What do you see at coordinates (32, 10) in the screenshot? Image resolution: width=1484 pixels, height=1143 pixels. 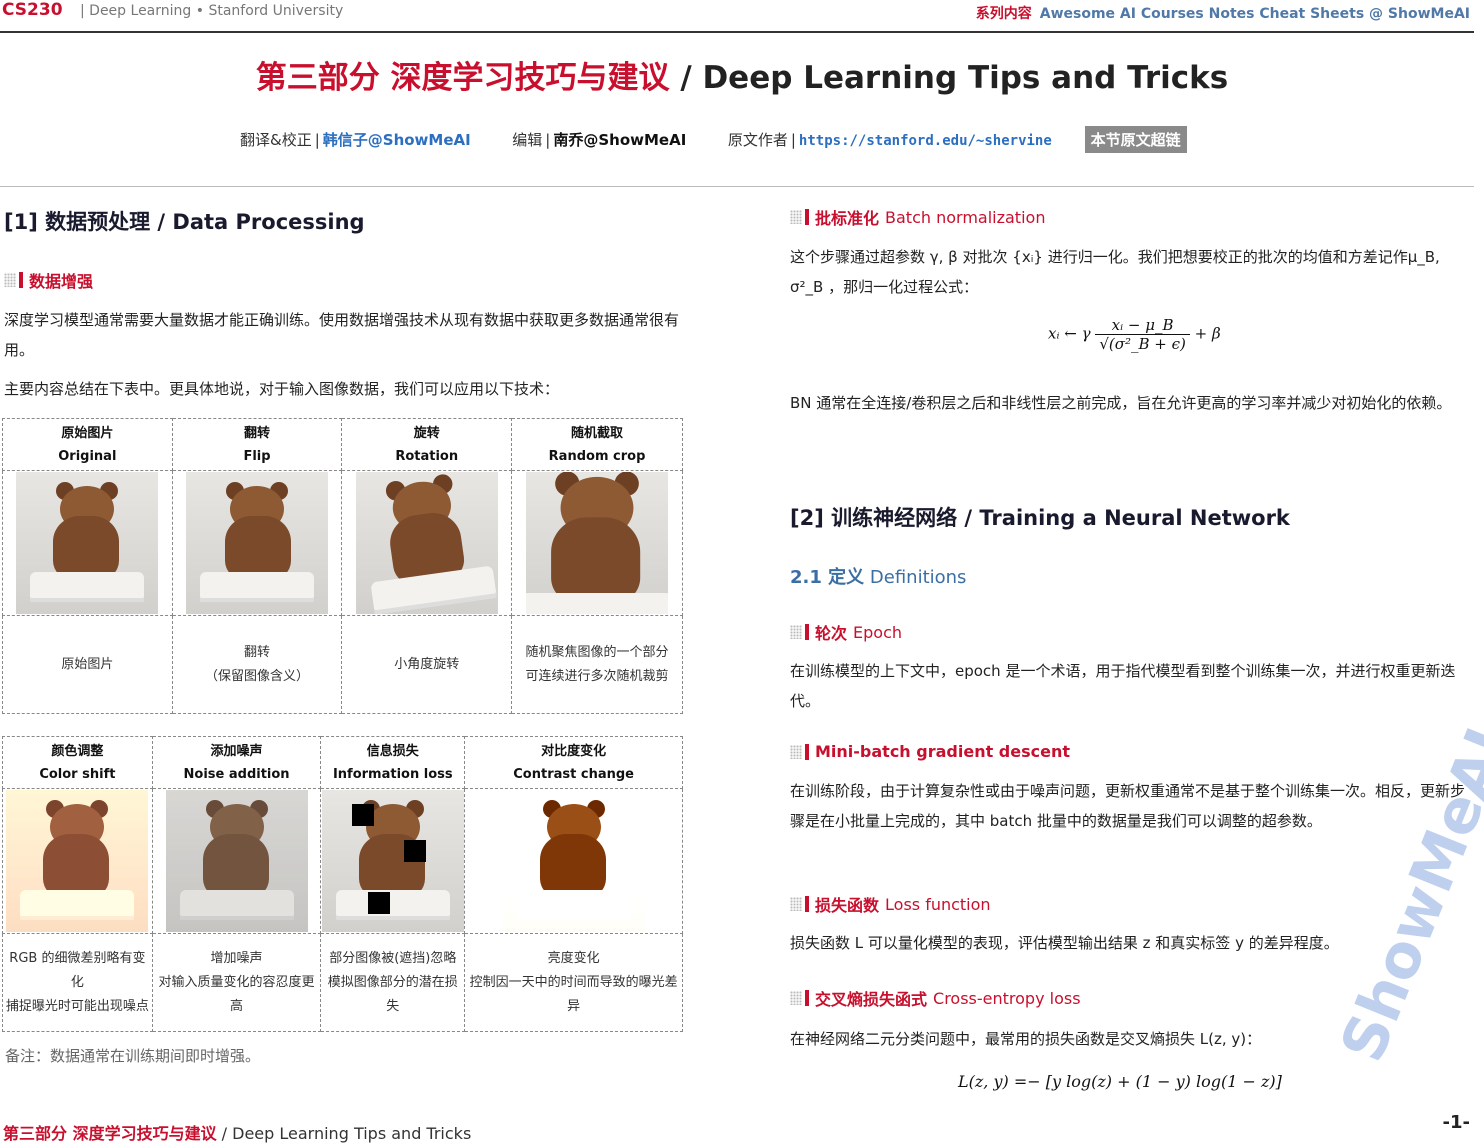 I see `course-code: CS230` at bounding box center [32, 10].